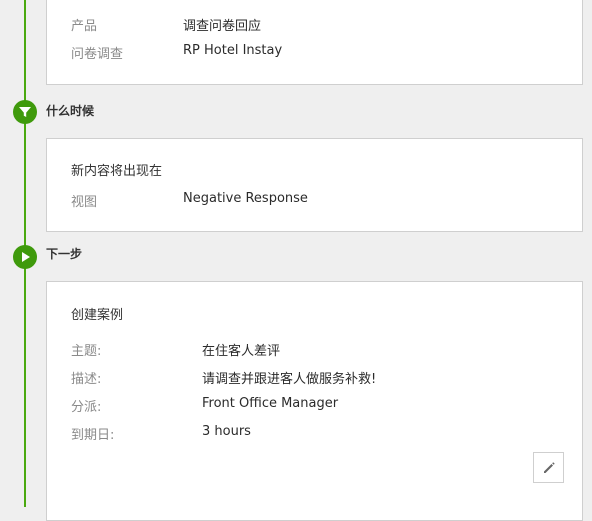  What do you see at coordinates (97, 54) in the screenshot?
I see `survey-label: 问卷调查` at bounding box center [97, 54].